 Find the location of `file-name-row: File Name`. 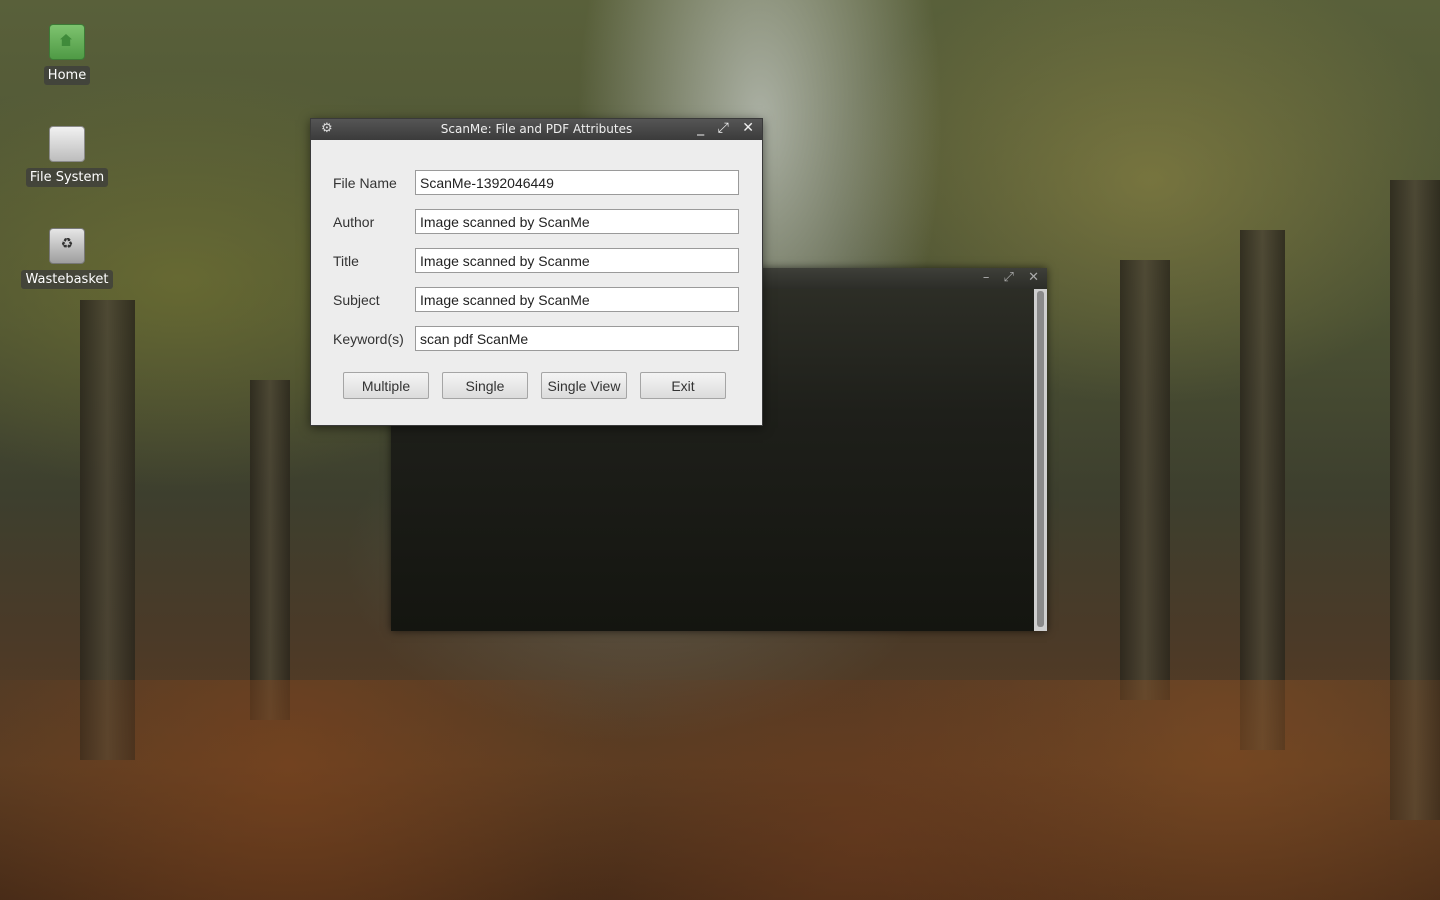

file-name-row: File Name is located at coordinates (536, 183).